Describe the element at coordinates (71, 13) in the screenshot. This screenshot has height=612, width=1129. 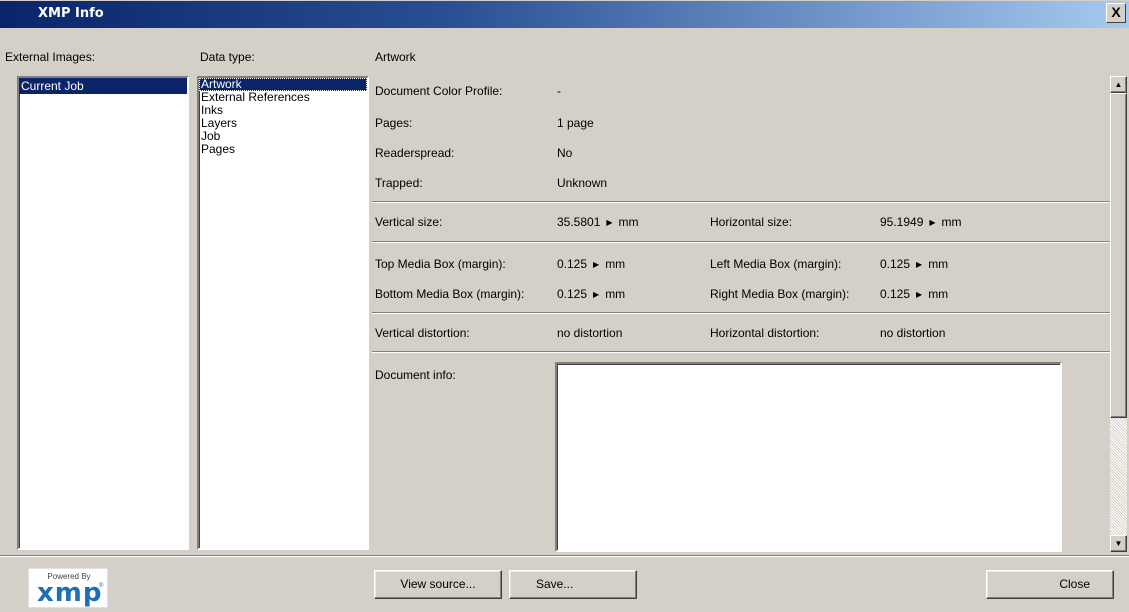
I see `window-title: XMP Info` at that location.